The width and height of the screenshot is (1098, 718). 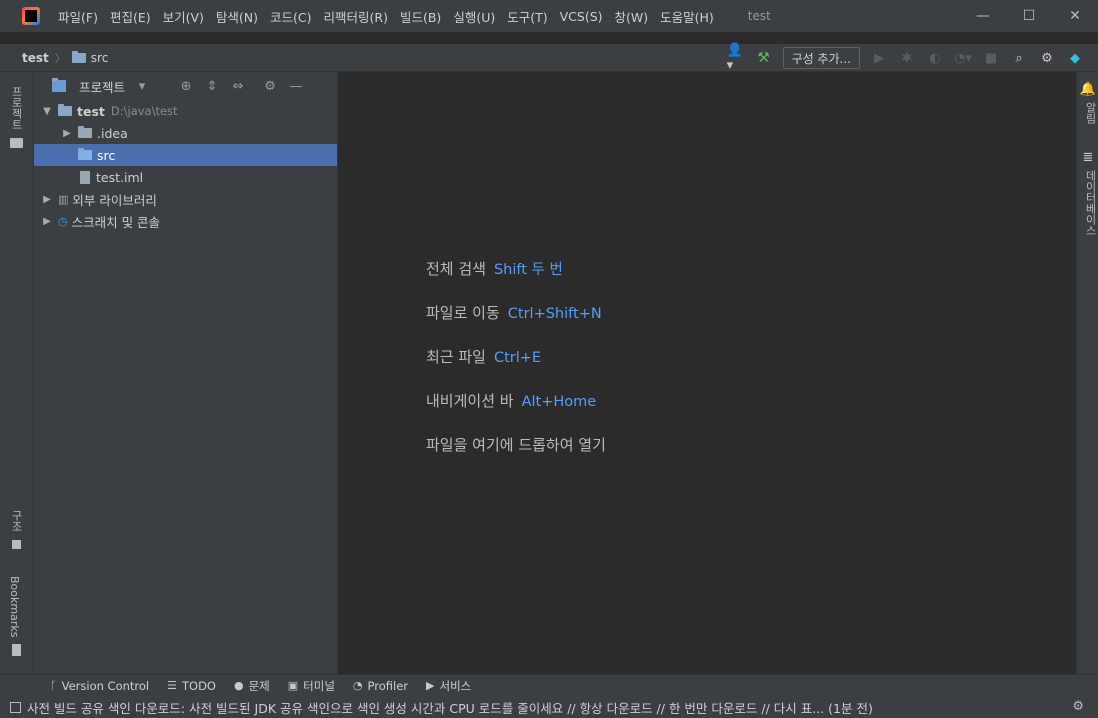 I want to click on menu-vcs: VCS(S), so click(x=581, y=16).